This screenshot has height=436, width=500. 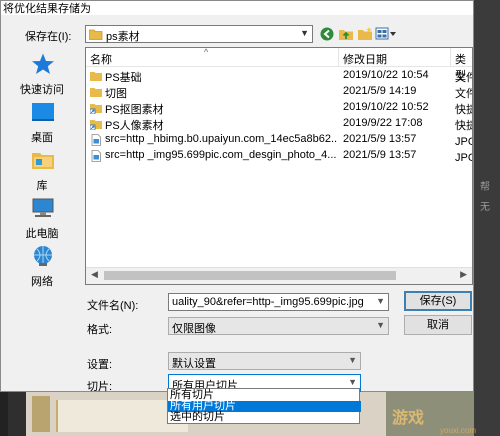 What do you see at coordinates (42, 234) in the screenshot?
I see `place-label: 此电脑` at bounding box center [42, 234].